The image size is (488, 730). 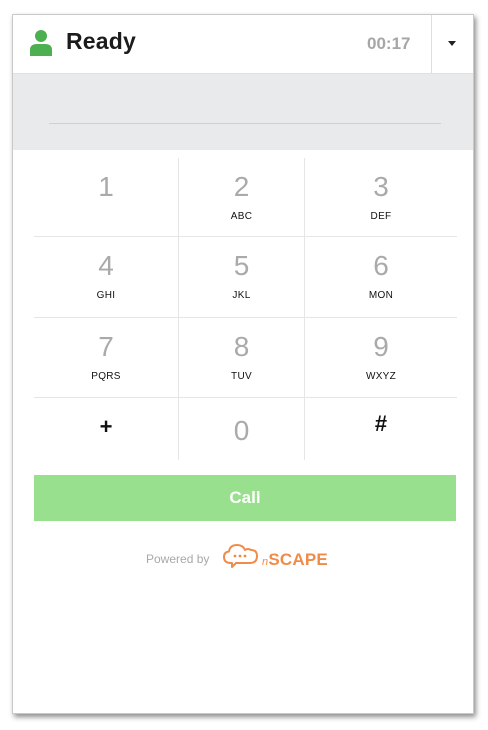 I want to click on number-display-area, so click(x=243, y=112).